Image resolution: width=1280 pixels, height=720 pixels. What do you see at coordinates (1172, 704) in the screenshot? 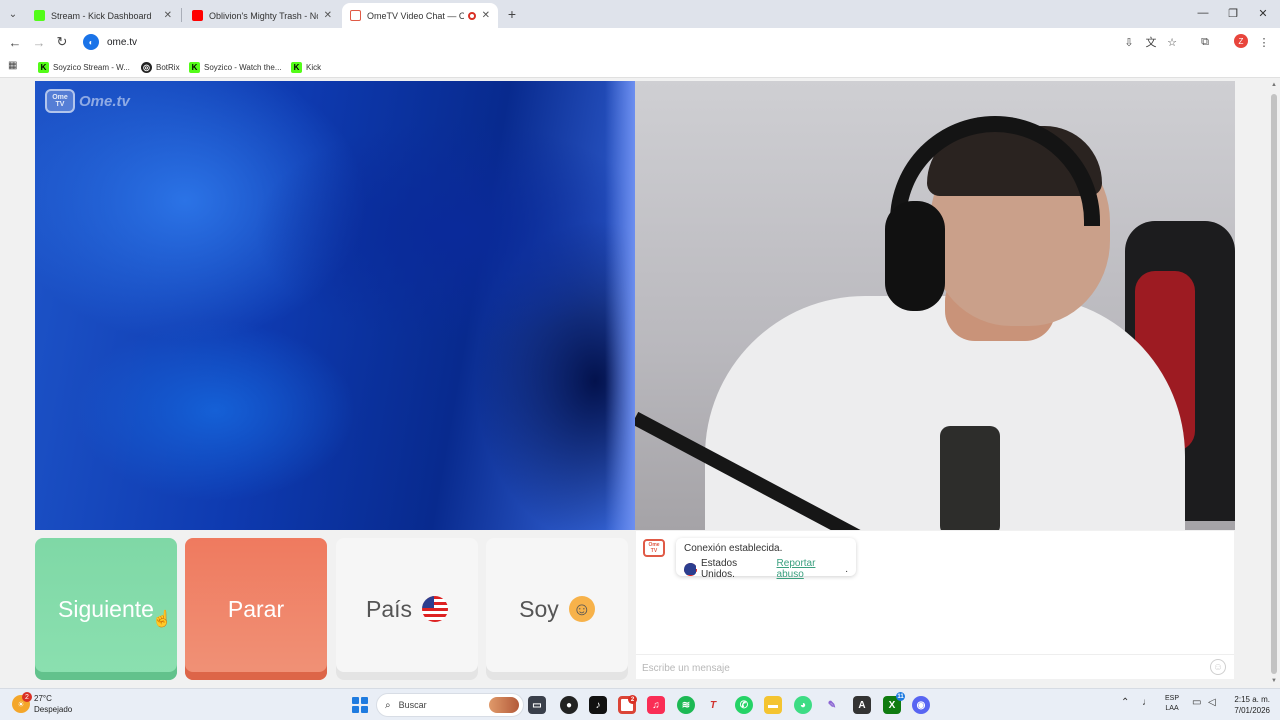
I see `language-indicator: ESP LAA` at bounding box center [1172, 704].